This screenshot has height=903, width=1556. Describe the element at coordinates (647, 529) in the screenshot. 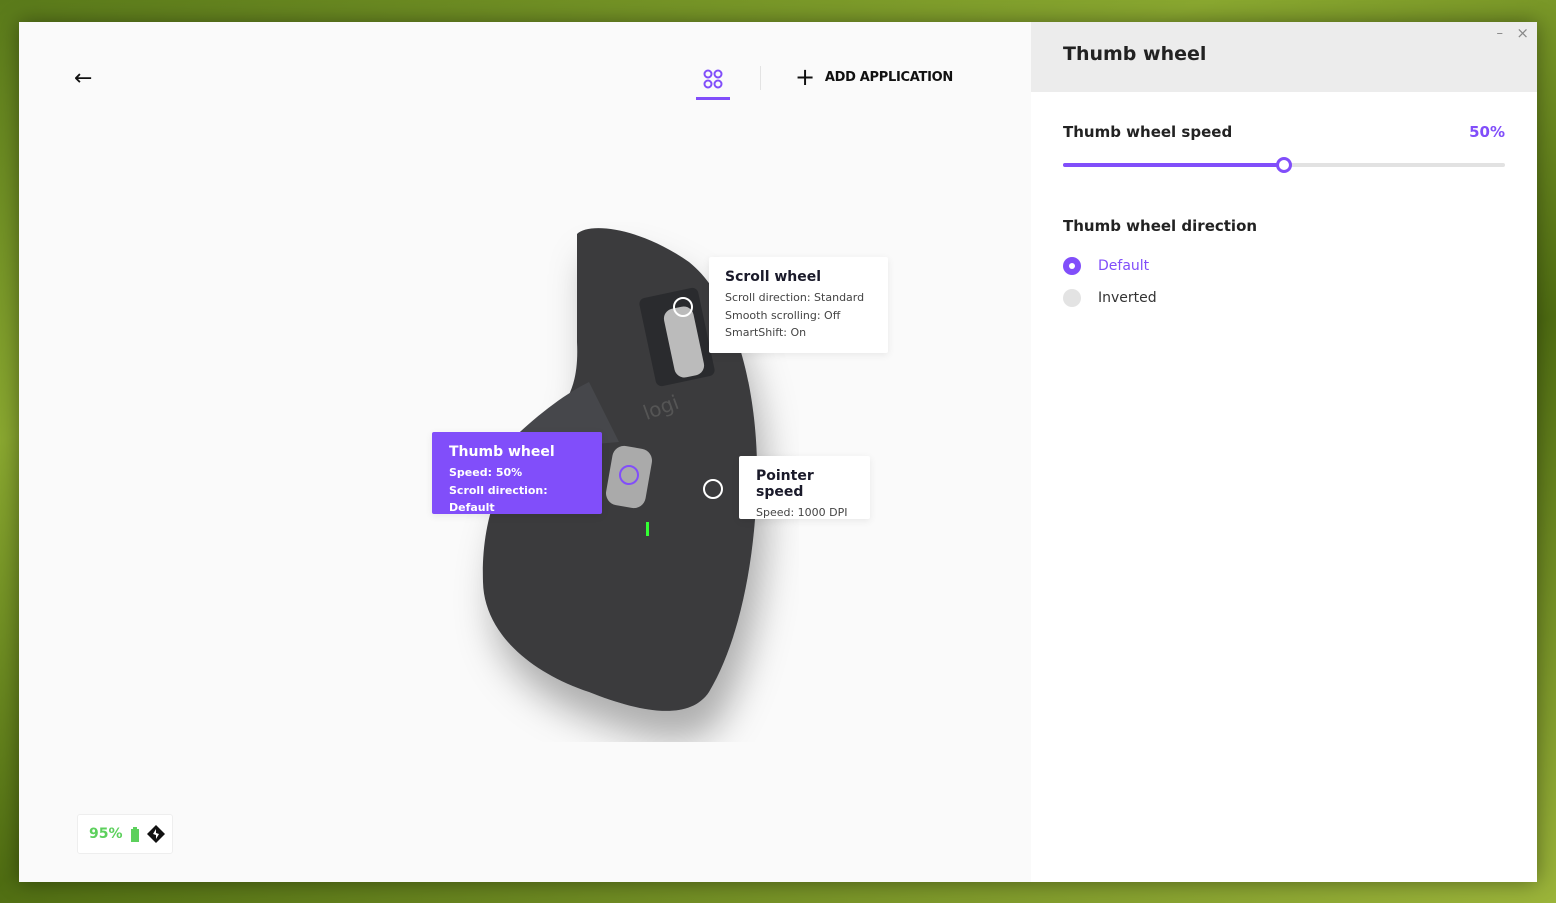

I see `status-led` at that location.